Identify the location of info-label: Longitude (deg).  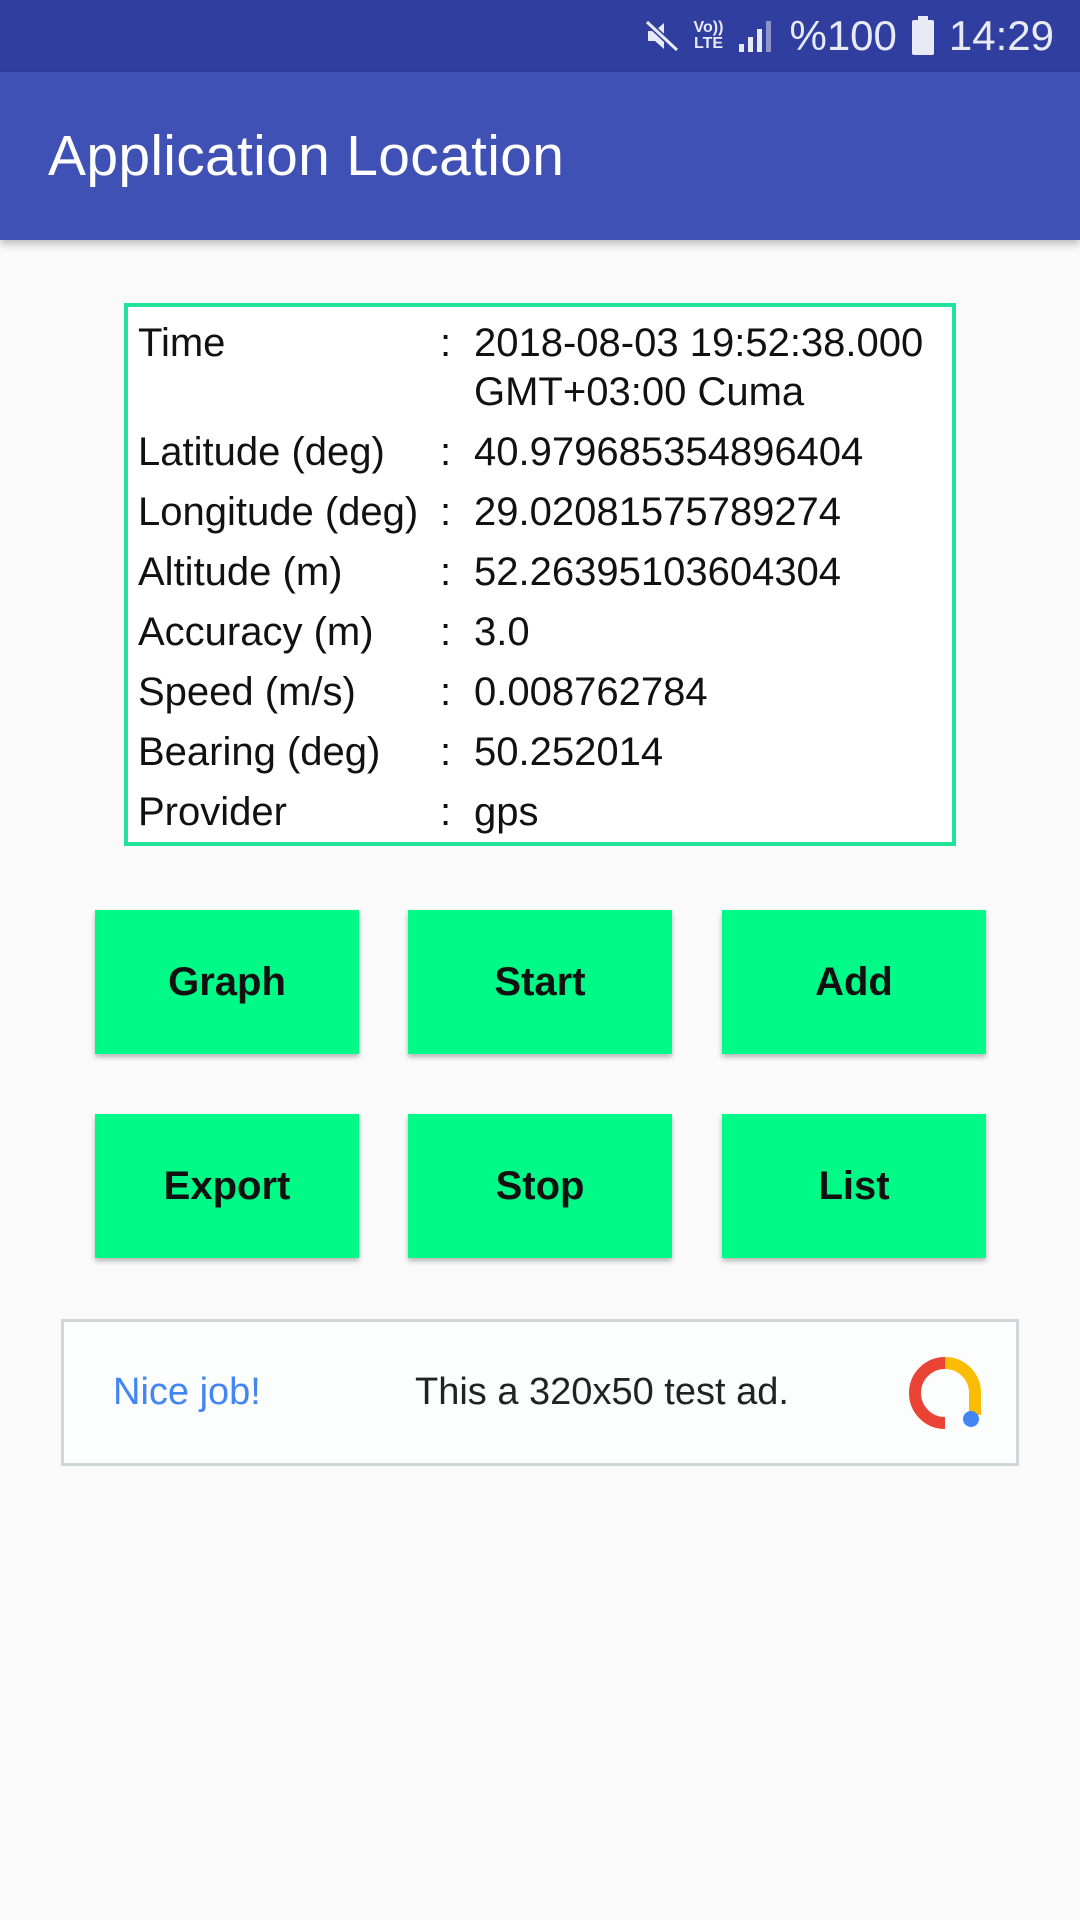
(278, 512).